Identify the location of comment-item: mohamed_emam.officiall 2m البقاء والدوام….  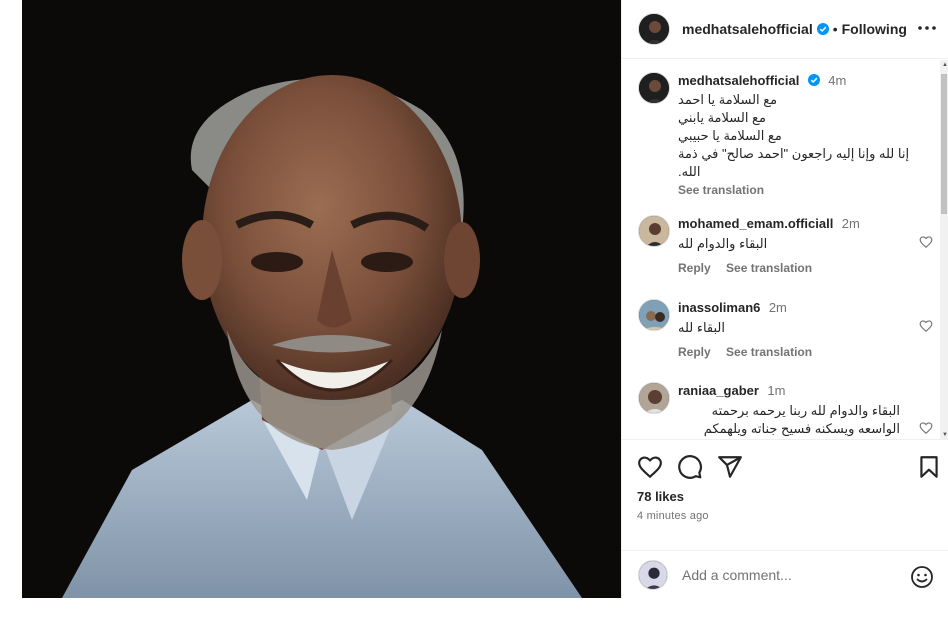
(785, 250).